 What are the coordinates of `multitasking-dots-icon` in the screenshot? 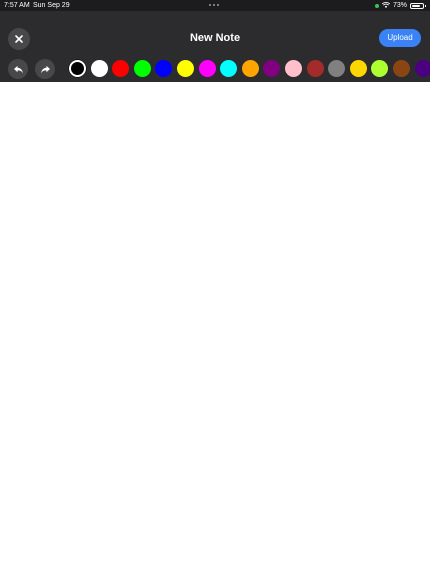 It's located at (214, 5).